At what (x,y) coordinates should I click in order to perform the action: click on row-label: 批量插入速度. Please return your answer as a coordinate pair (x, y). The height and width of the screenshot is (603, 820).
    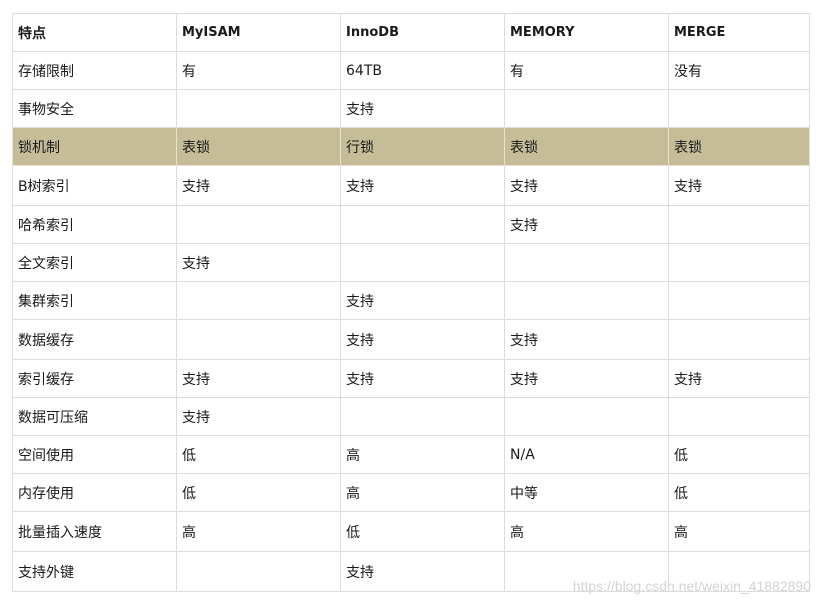
    Looking at the image, I should click on (94, 531).